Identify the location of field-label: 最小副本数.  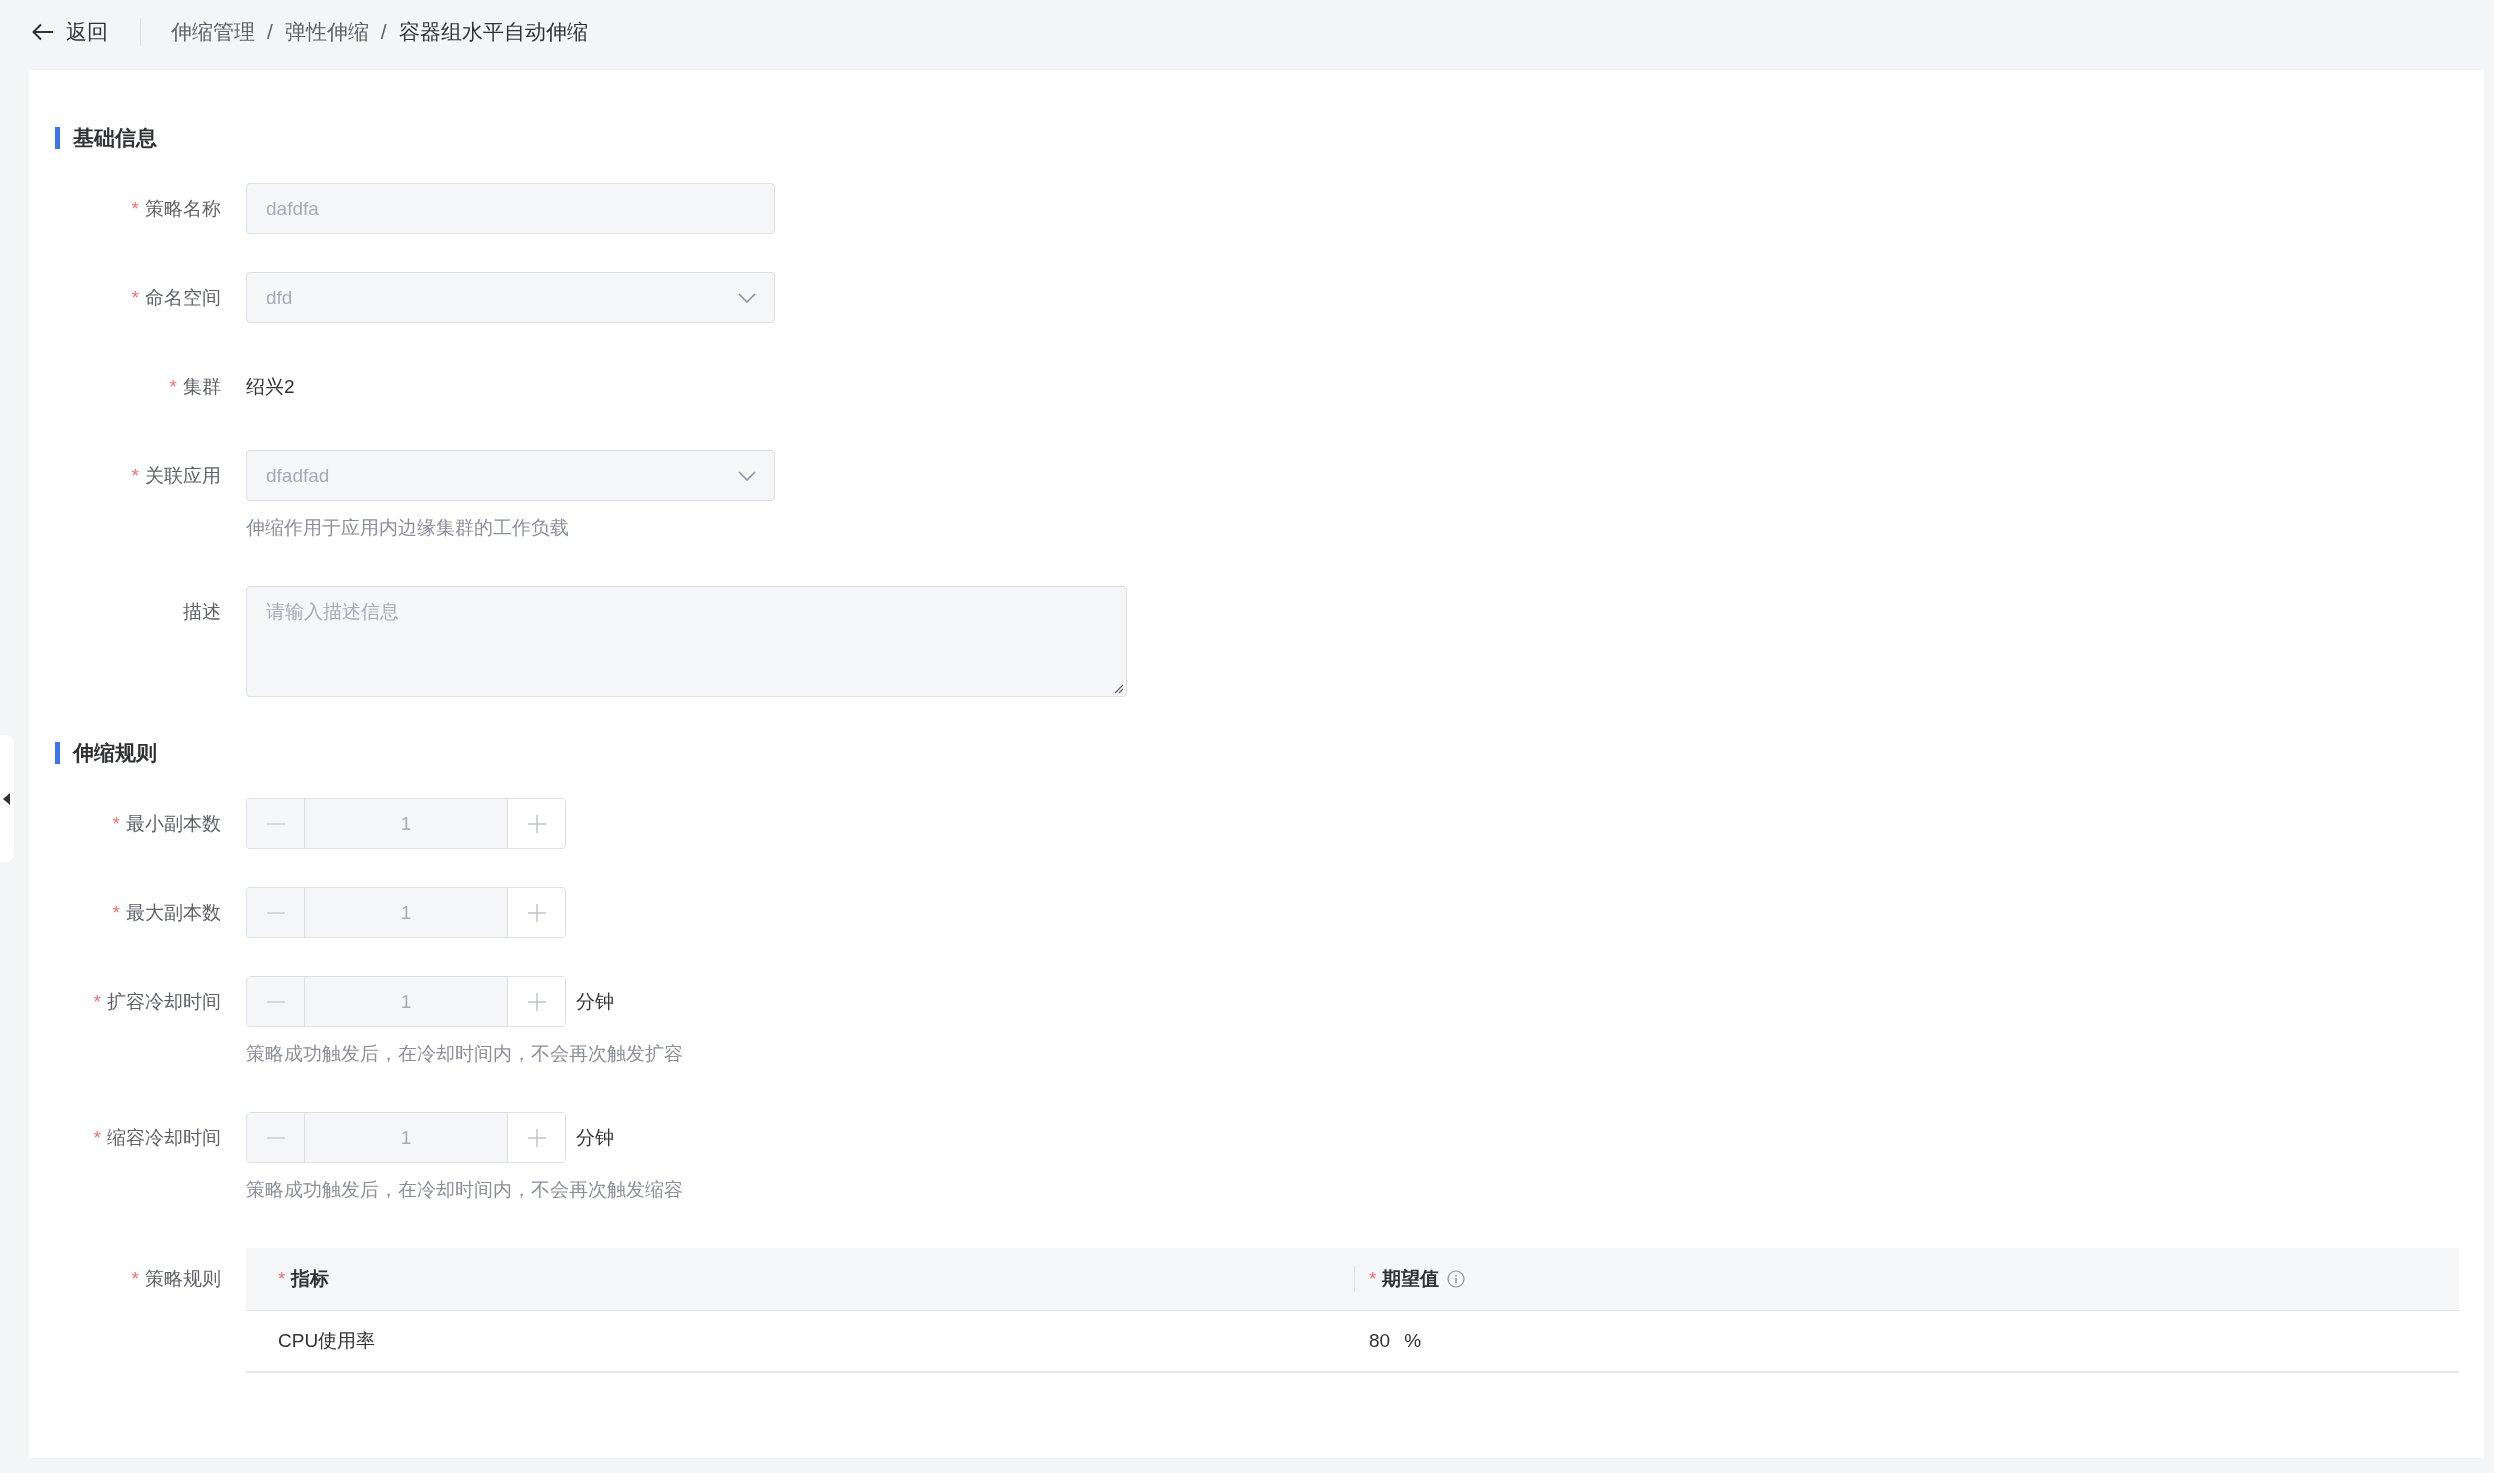
(173, 823).